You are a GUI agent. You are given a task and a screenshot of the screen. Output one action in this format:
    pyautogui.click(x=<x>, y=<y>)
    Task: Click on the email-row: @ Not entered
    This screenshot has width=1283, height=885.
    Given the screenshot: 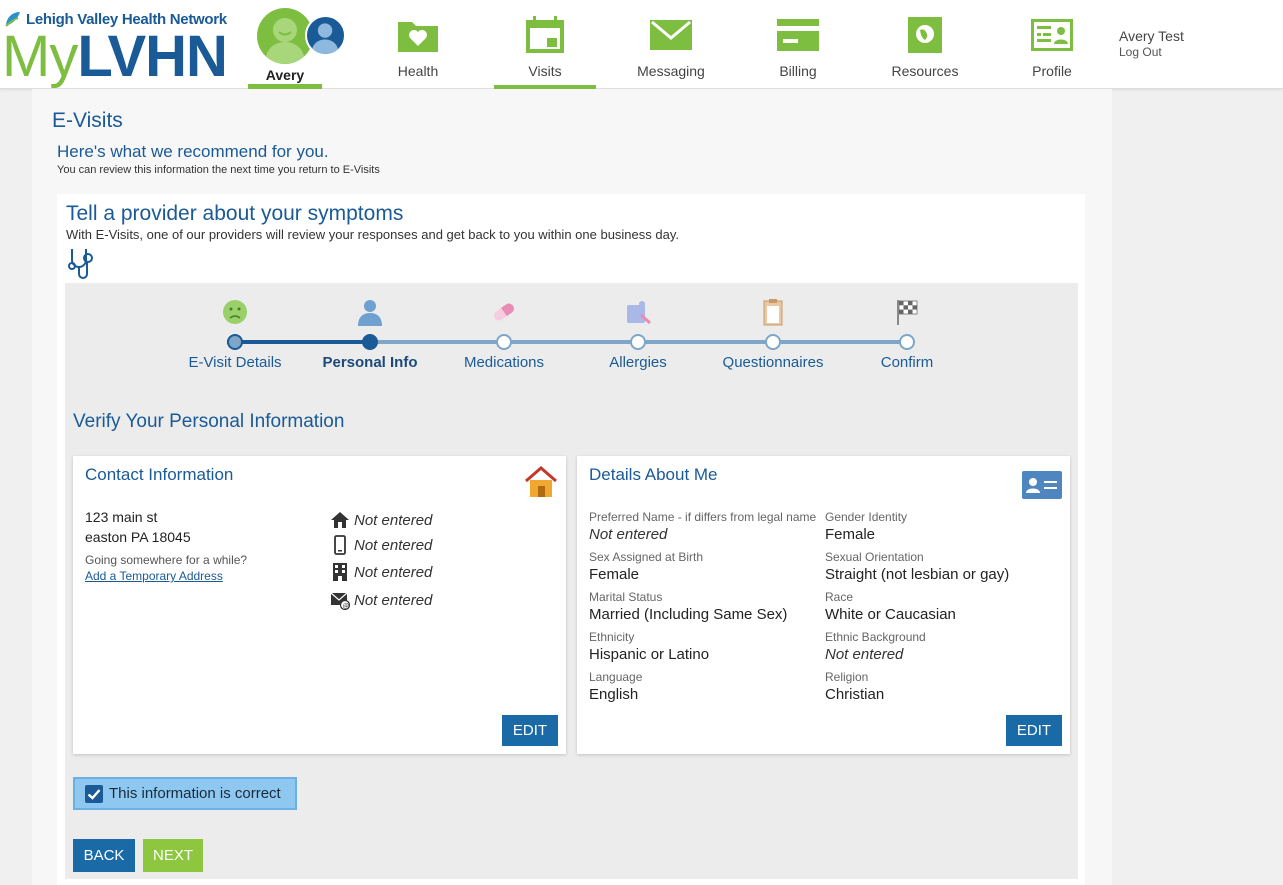 What is the action you would take?
    pyautogui.click(x=381, y=600)
    